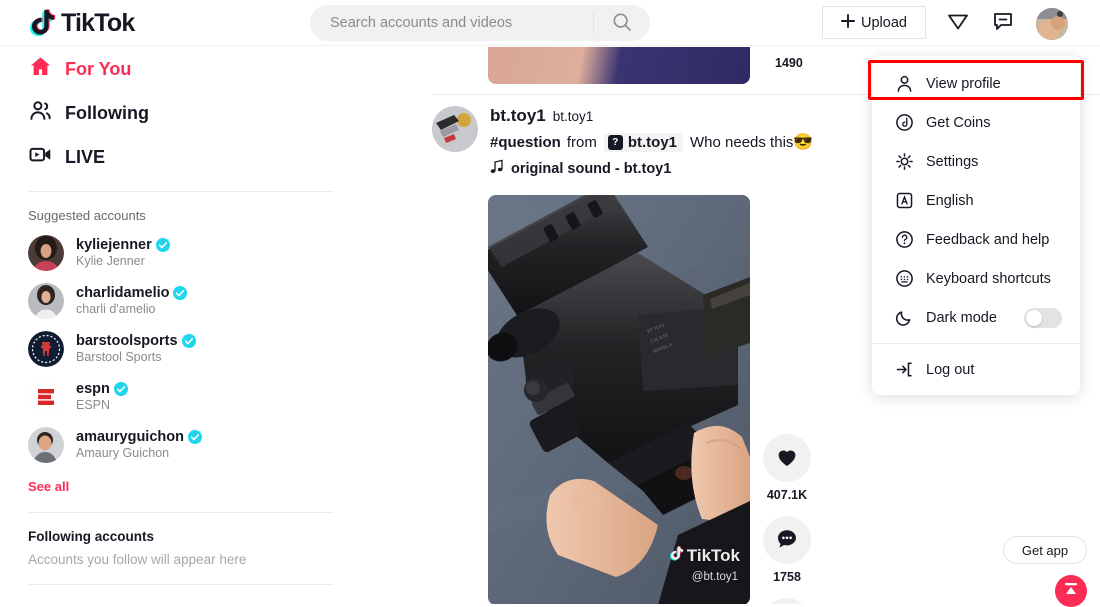 The image size is (1100, 607). I want to click on menu-item-get-coins: Get Coins, so click(976, 122).